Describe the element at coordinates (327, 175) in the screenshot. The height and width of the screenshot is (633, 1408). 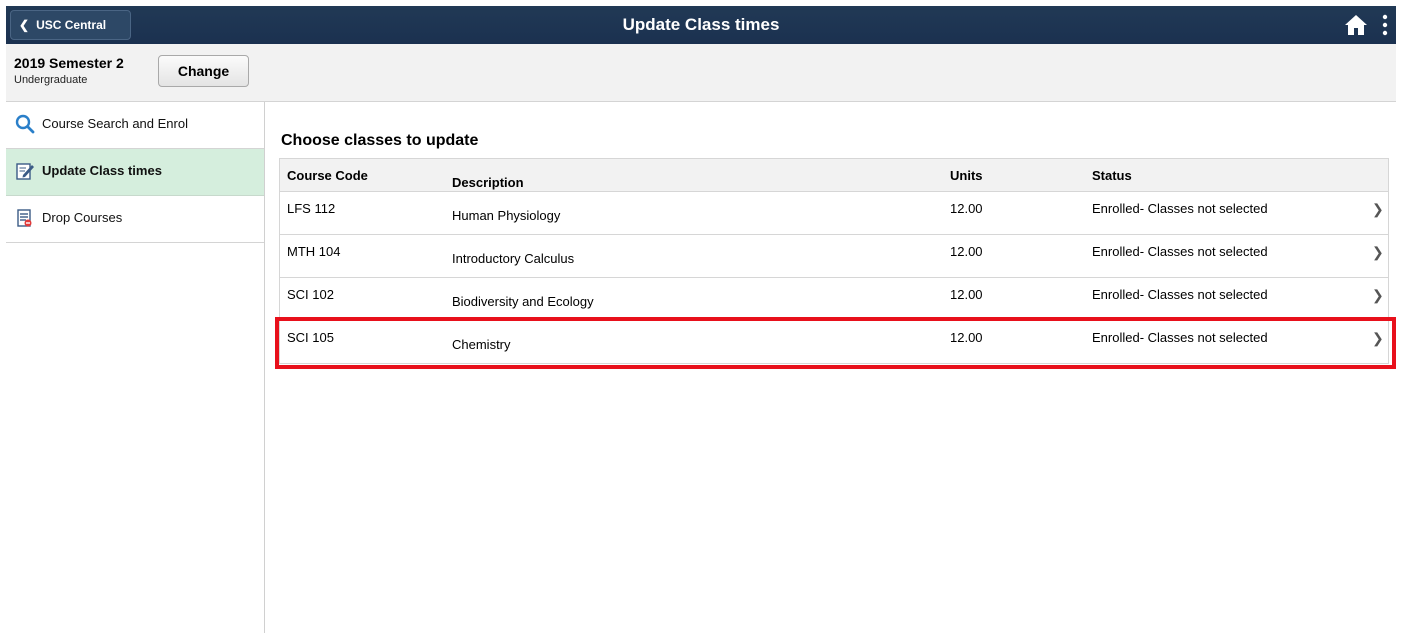
I see `column-header-course-code: Course Code` at that location.